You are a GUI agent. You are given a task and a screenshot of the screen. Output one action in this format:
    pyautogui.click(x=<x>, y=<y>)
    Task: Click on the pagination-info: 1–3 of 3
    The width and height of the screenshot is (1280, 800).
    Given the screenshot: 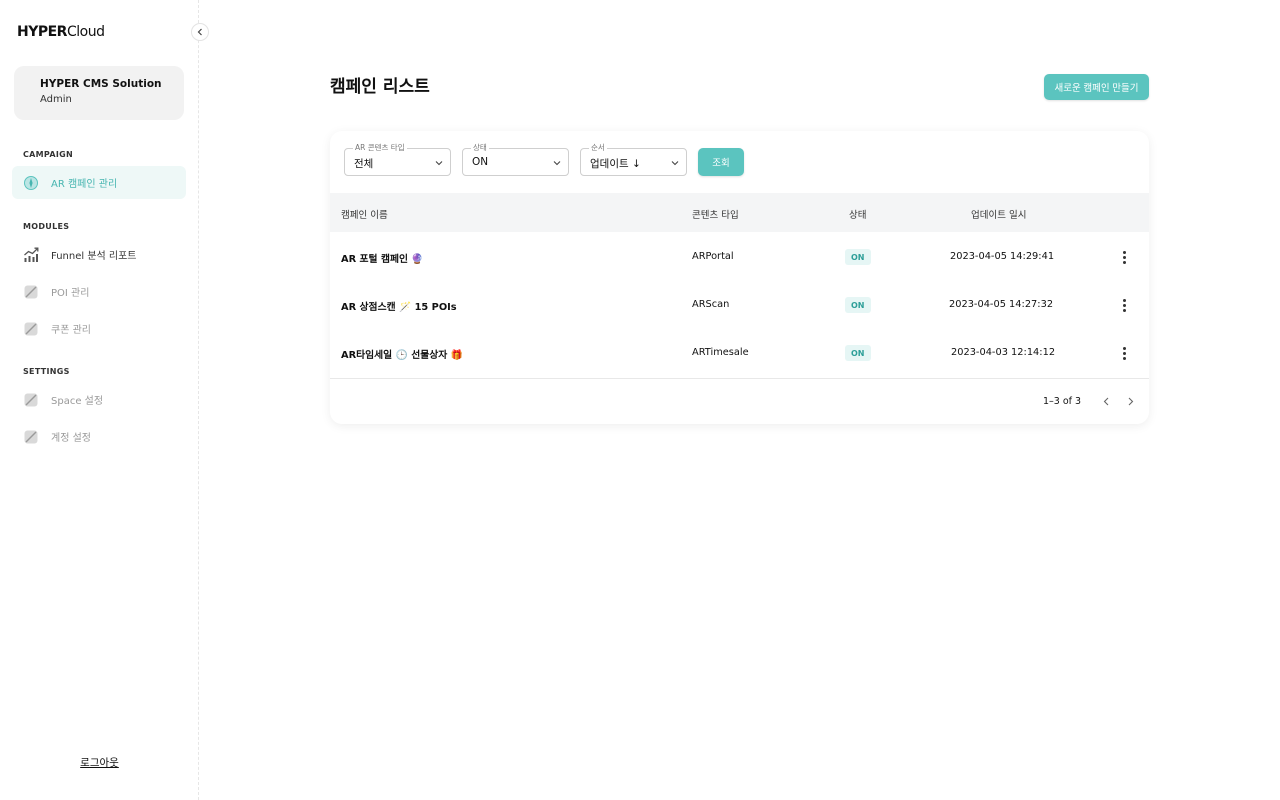 What is the action you would take?
    pyautogui.click(x=1062, y=401)
    